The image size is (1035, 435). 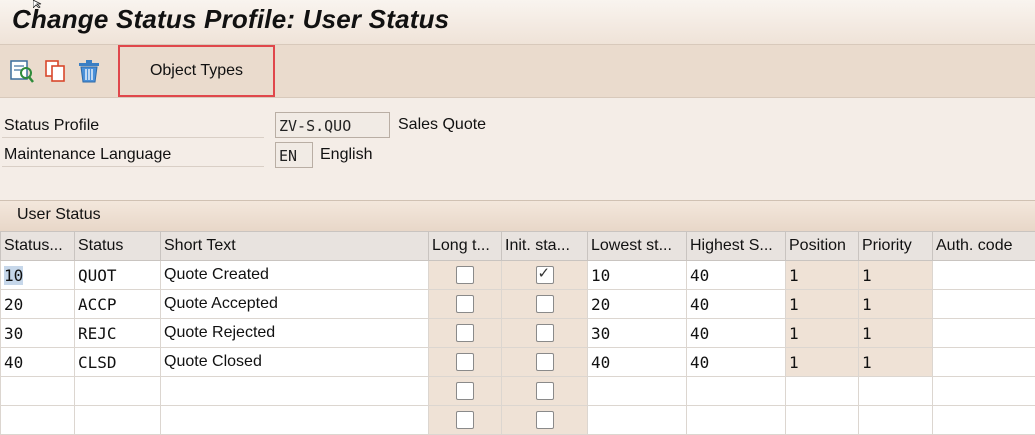 I want to click on application-toolbar: Object Types, so click(x=517, y=71).